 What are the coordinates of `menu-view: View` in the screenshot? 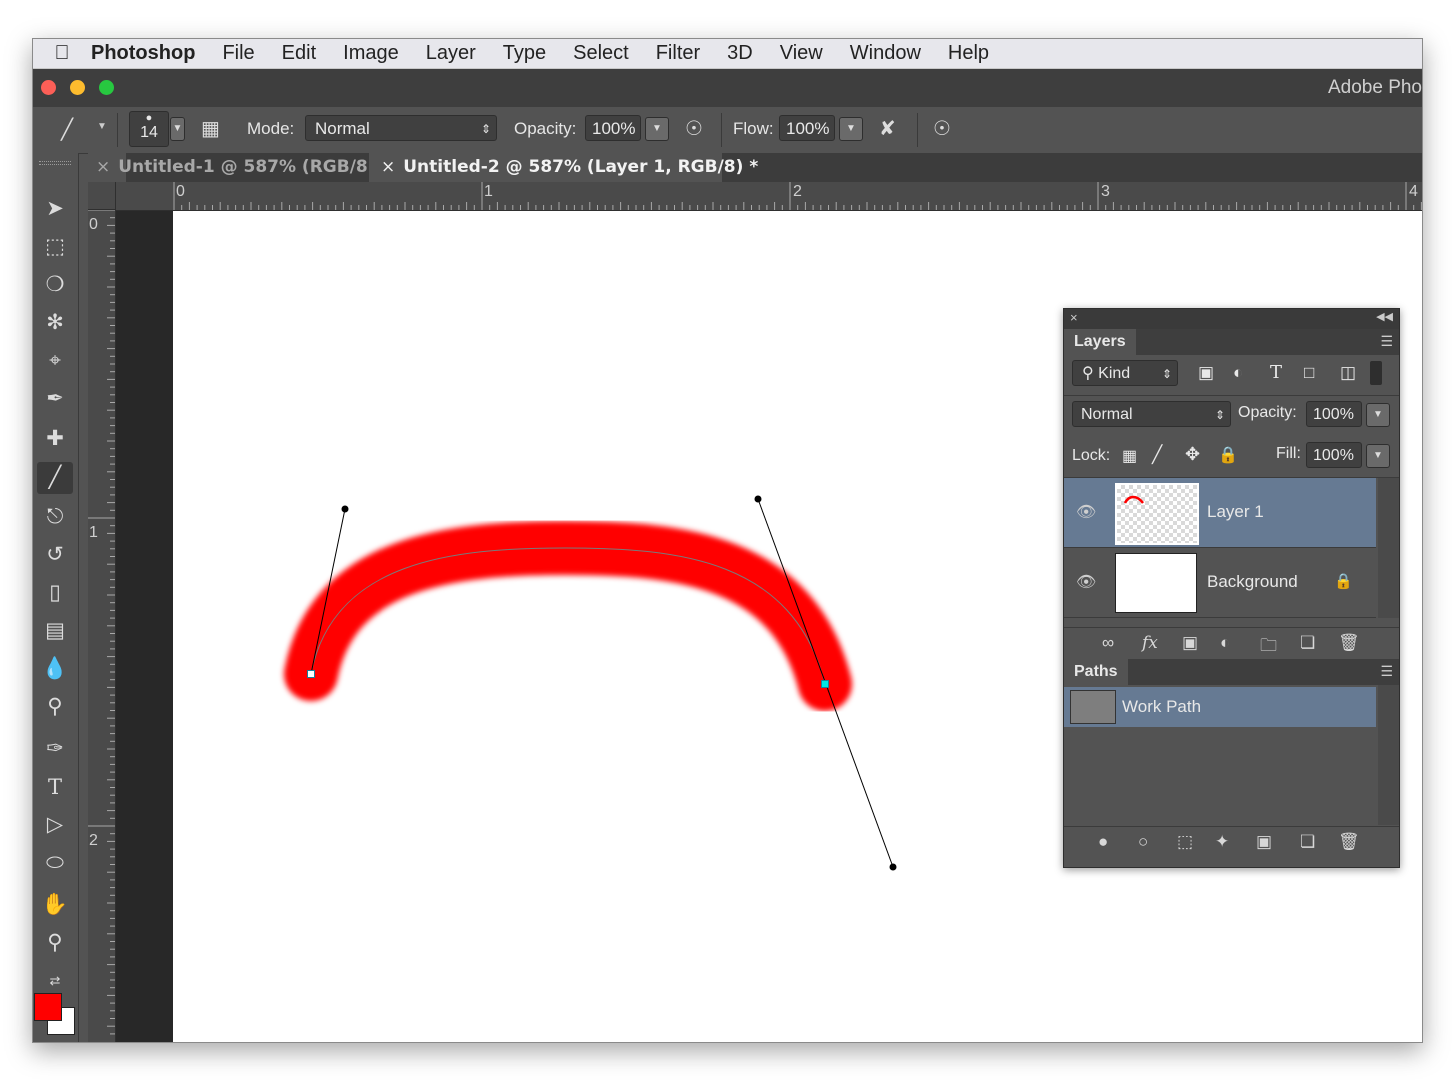 It's located at (801, 53).